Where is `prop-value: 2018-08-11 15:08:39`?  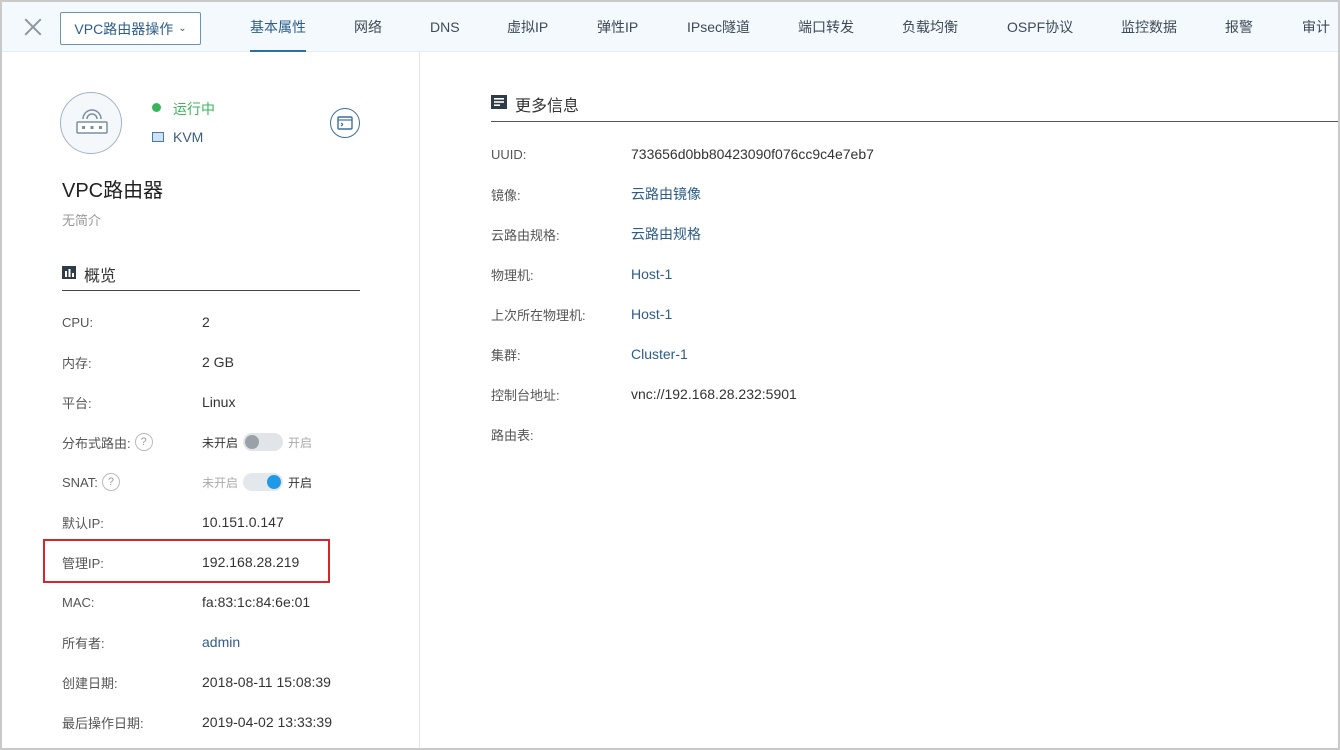
prop-value: 2018-08-11 15:08:39 is located at coordinates (266, 682).